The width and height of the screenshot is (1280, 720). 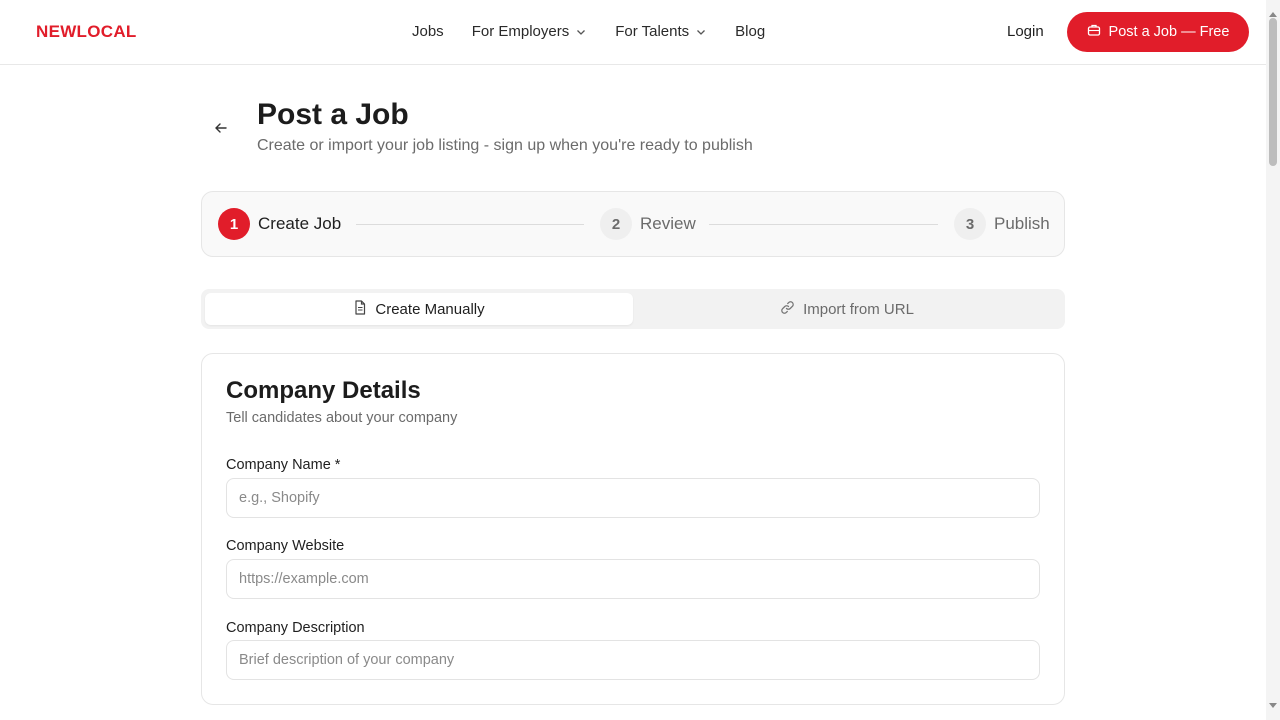 I want to click on tab-create-manually: Create Manually, so click(x=419, y=309).